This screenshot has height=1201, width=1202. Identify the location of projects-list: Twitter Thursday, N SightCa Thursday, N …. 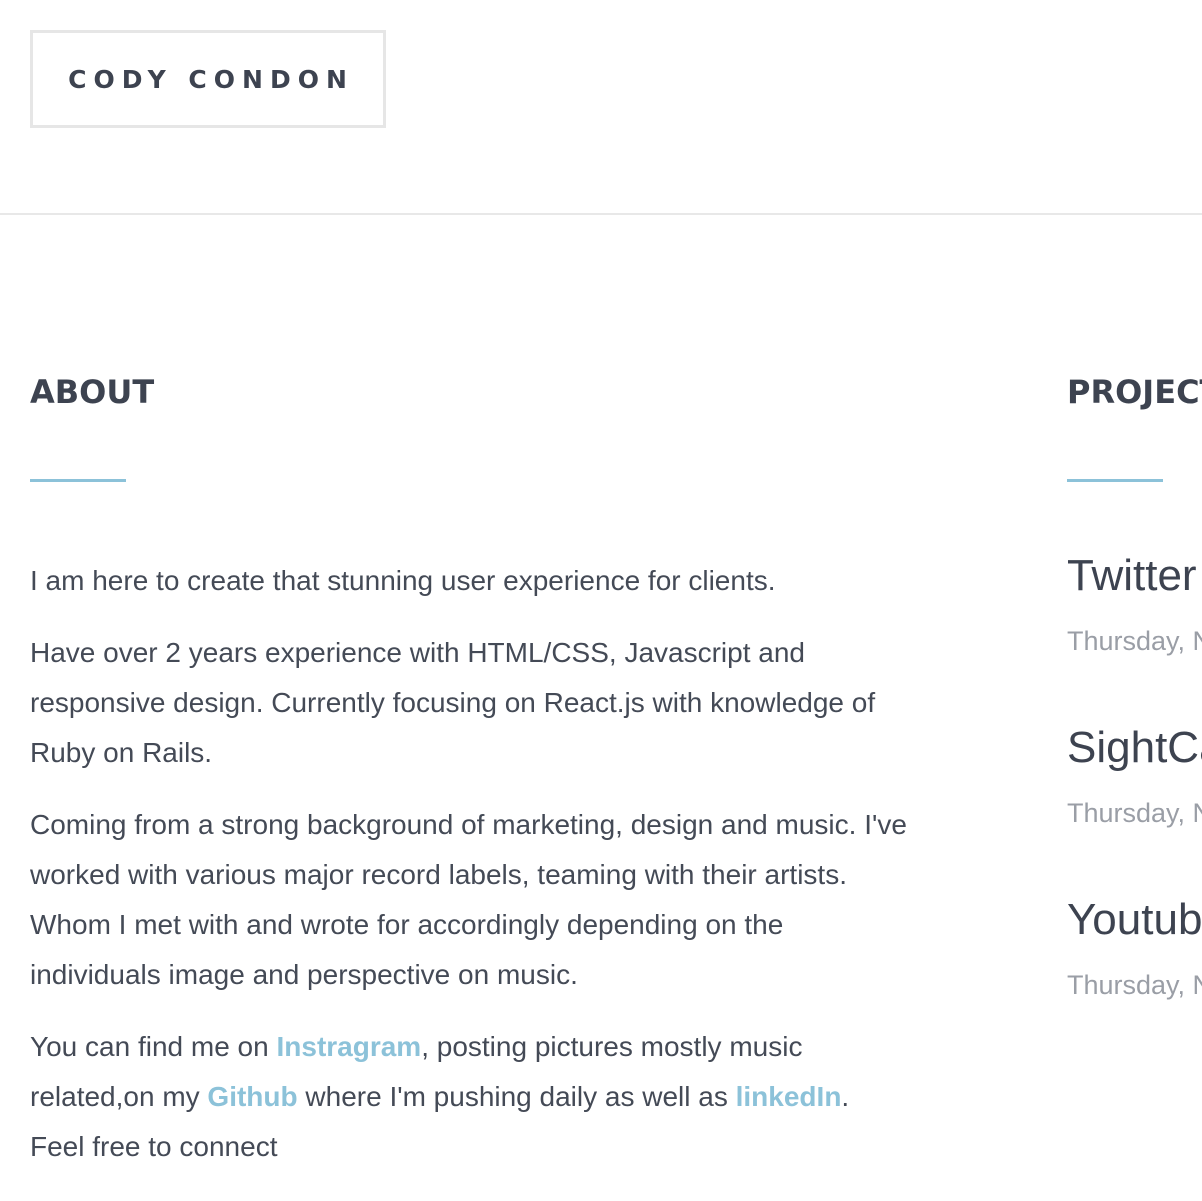
(1134, 806).